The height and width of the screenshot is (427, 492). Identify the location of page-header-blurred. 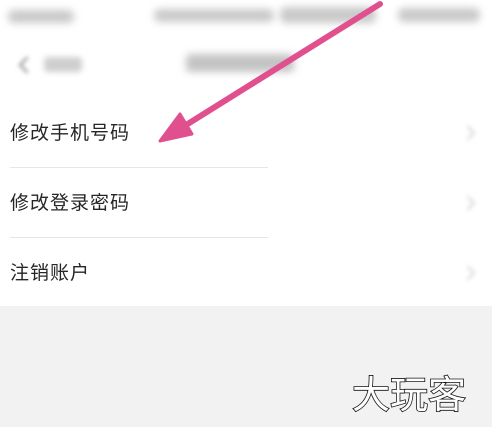
(246, 66).